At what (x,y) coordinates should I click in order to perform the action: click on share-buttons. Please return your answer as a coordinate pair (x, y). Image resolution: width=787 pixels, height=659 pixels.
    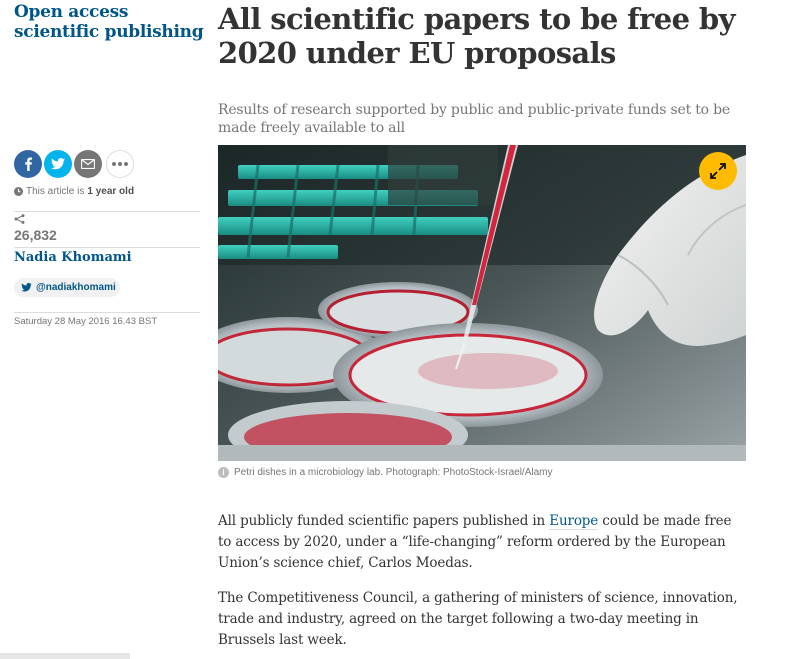
    Looking at the image, I should click on (74, 164).